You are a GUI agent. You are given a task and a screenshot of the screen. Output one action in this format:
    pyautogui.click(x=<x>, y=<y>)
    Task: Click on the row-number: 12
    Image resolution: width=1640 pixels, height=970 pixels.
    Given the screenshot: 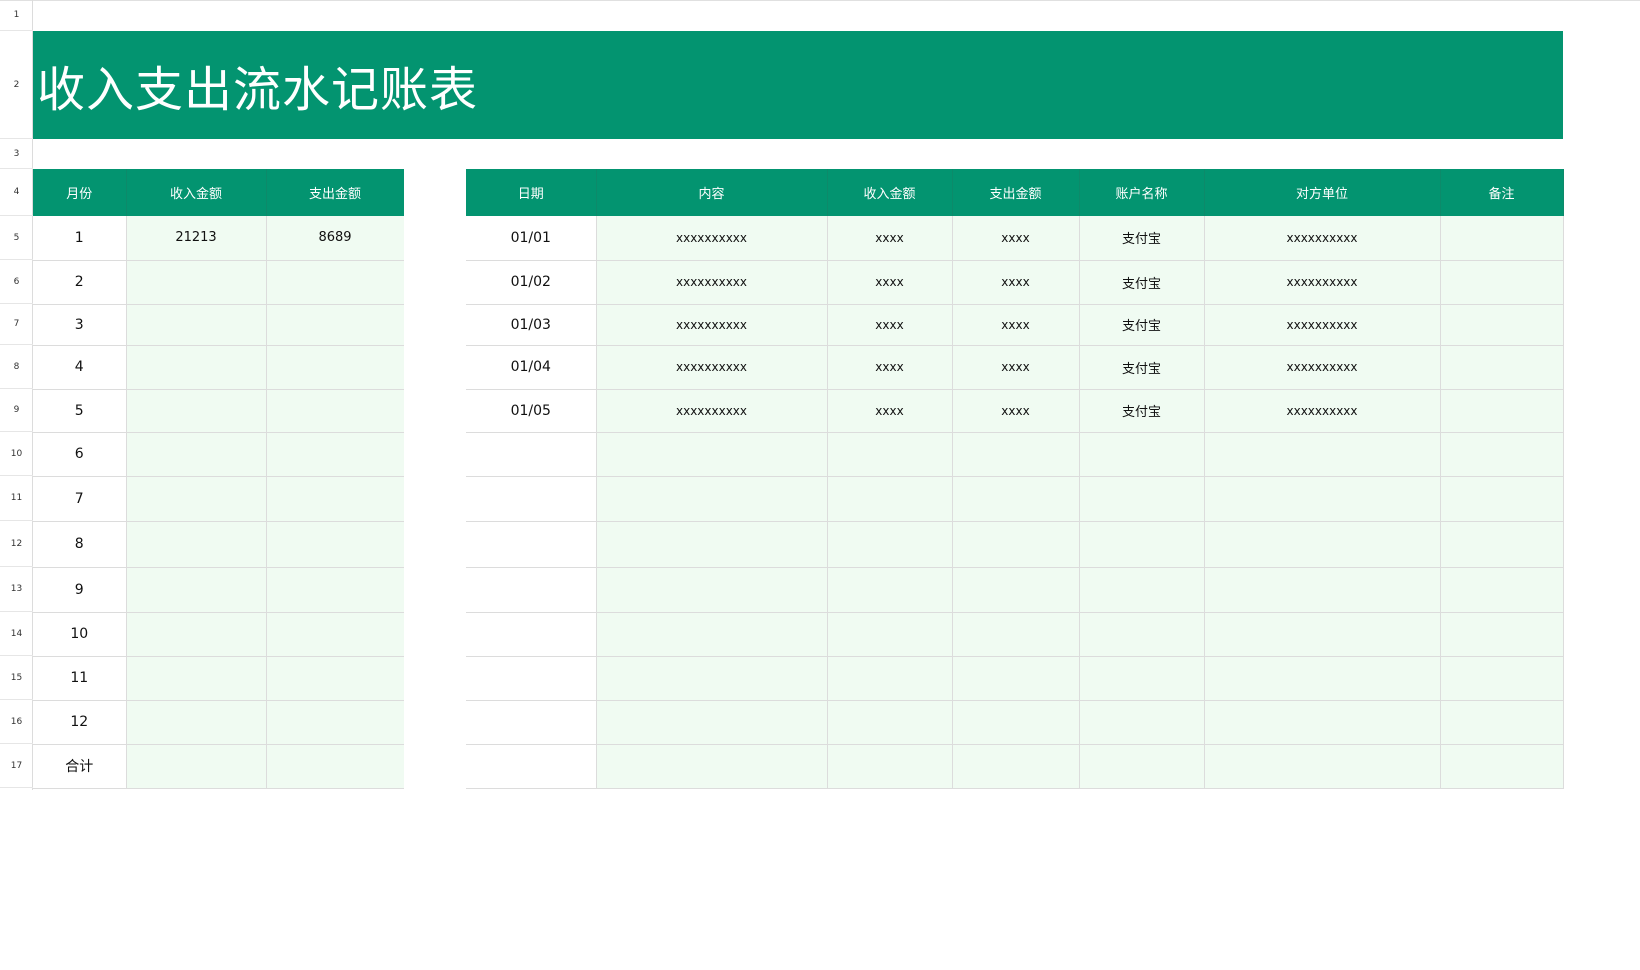 What is the action you would take?
    pyautogui.click(x=16, y=544)
    